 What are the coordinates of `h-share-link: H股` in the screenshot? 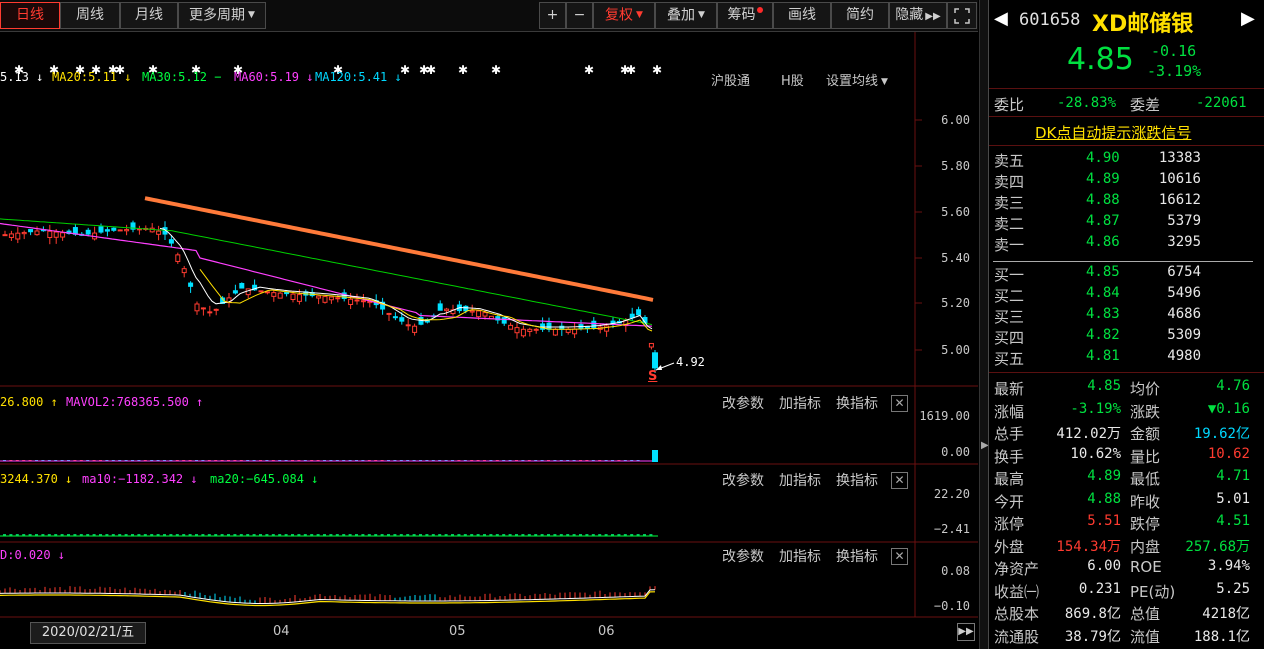 It's located at (792, 79).